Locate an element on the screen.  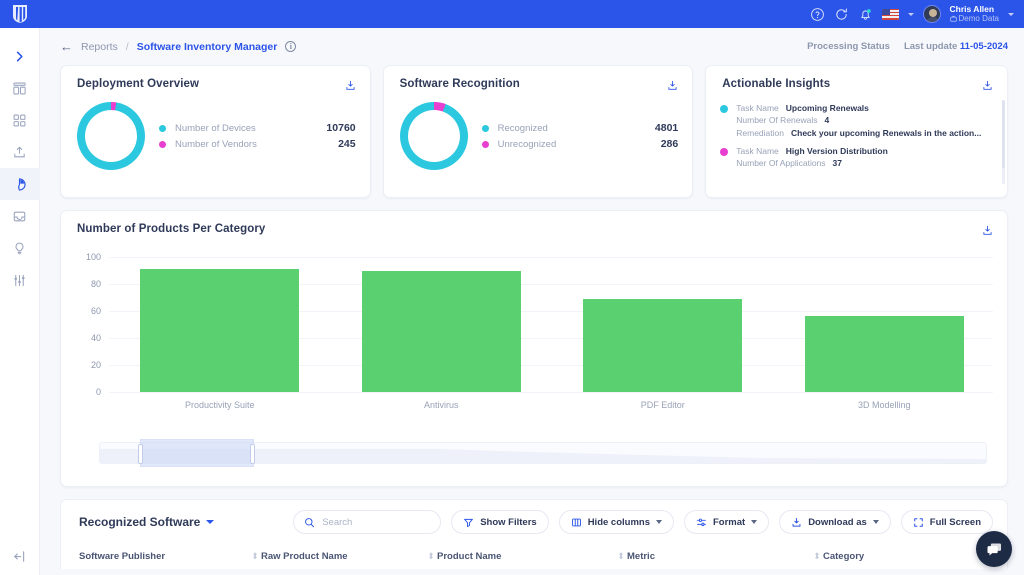
legend-item: Number of Vendors 245 is located at coordinates (257, 144).